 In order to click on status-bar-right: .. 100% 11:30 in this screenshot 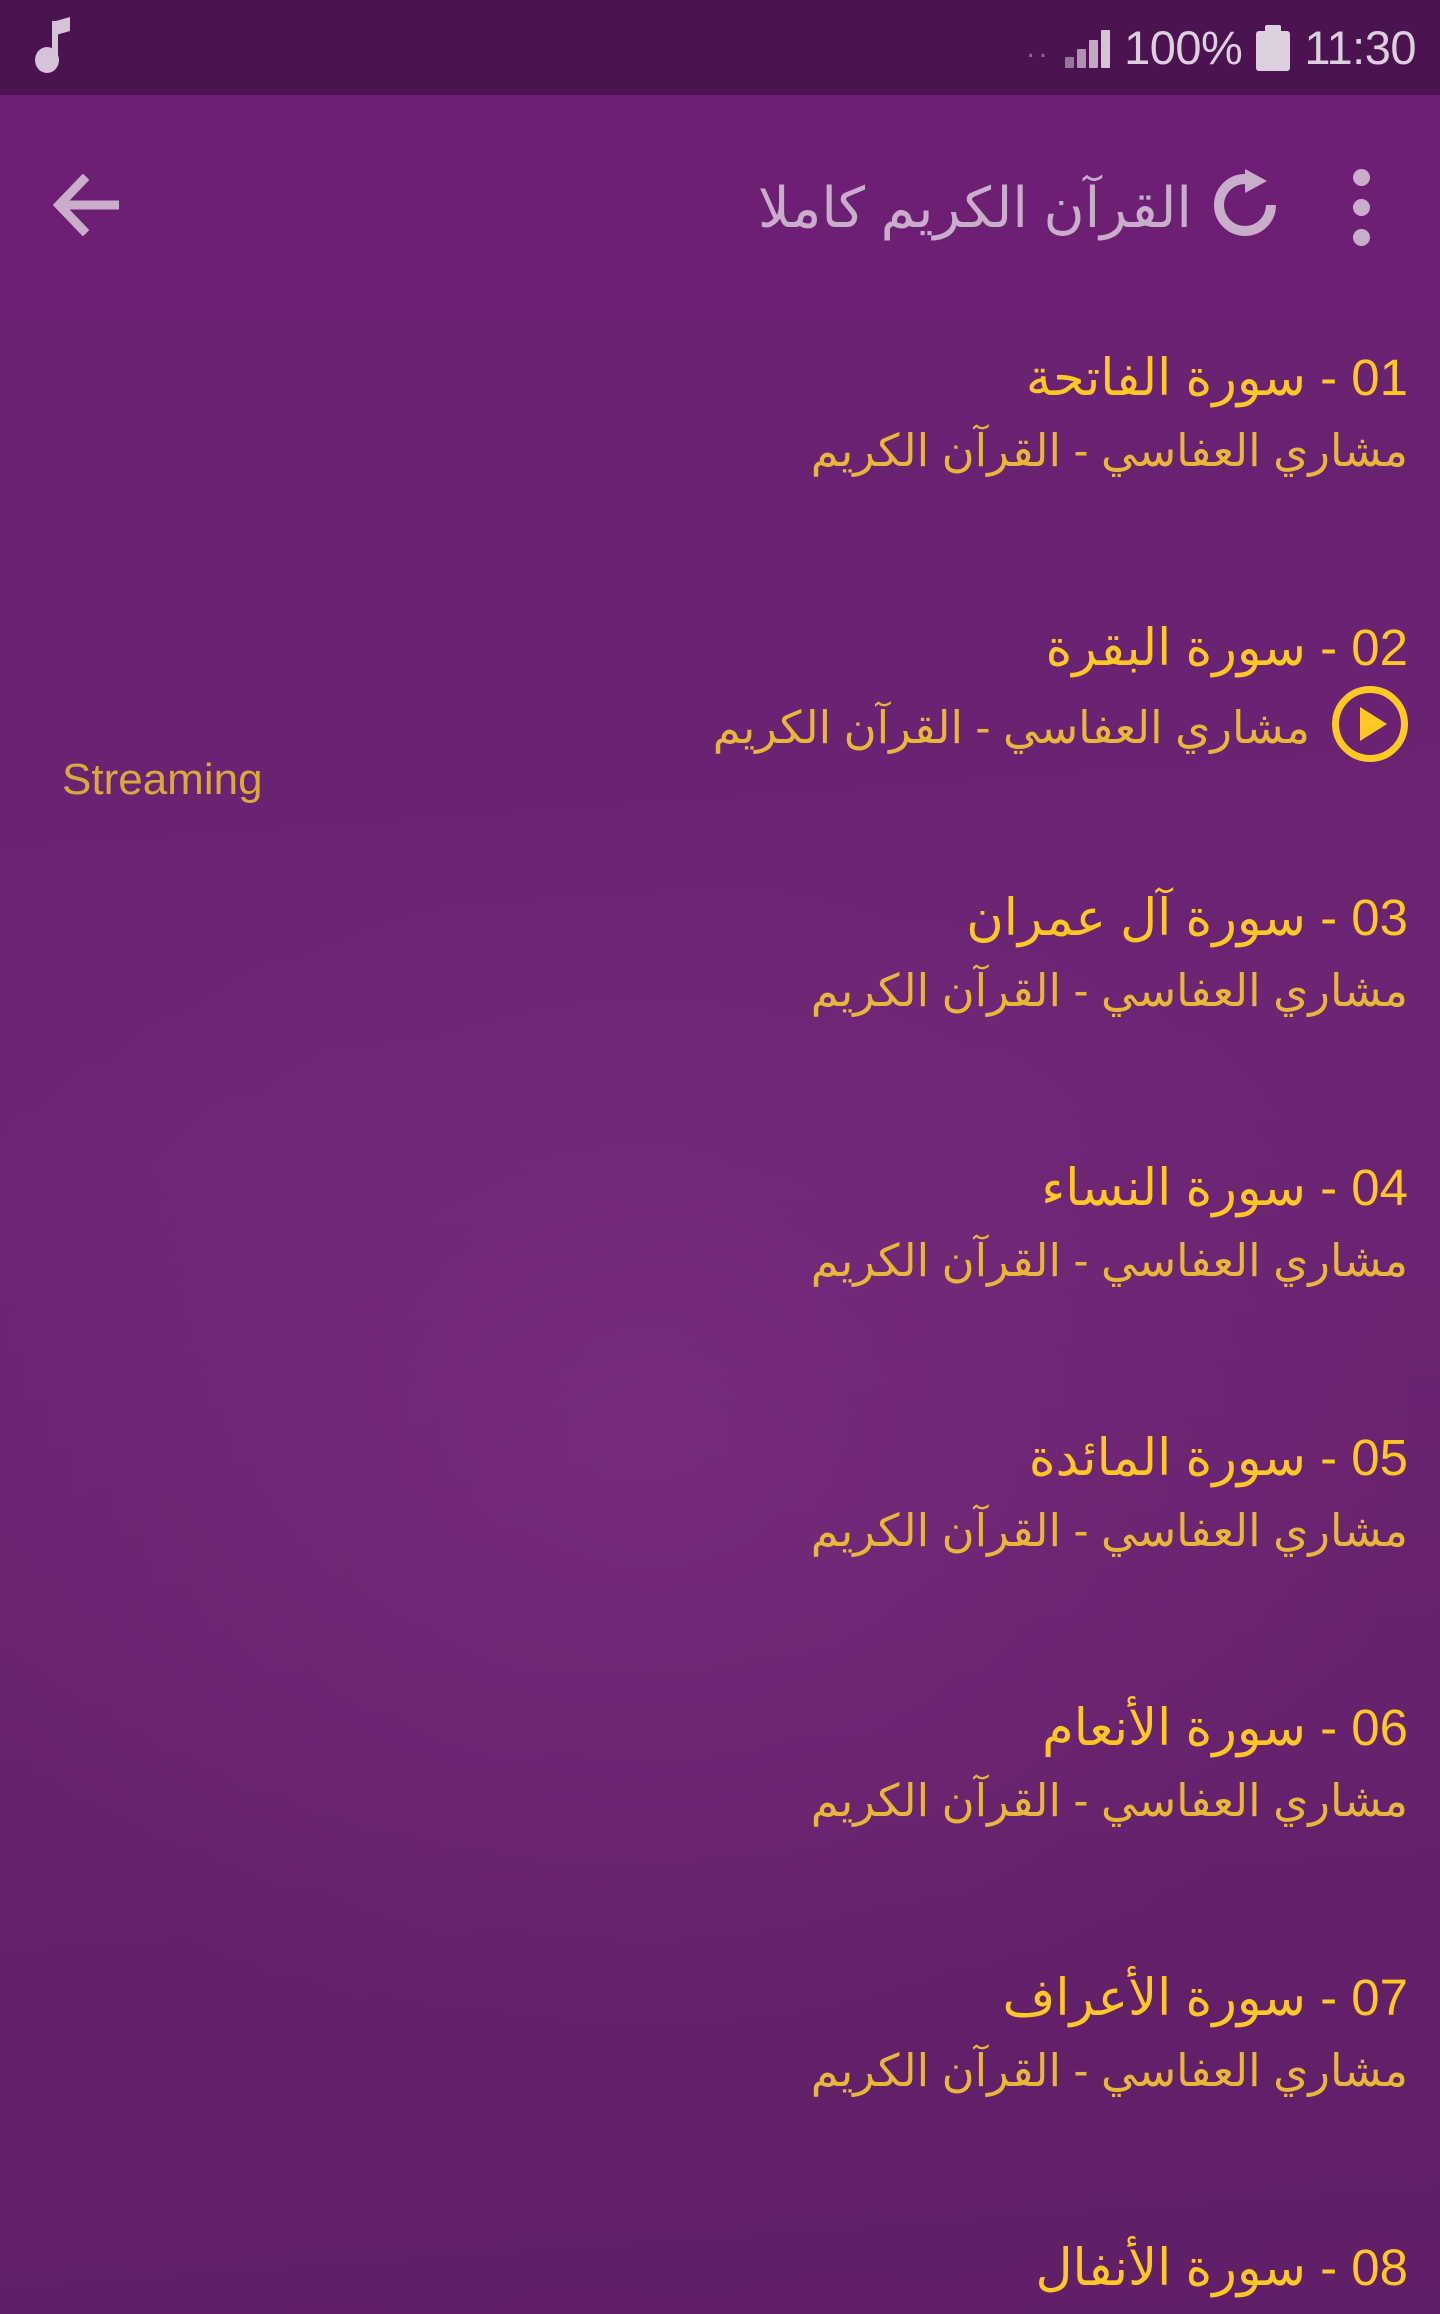, I will do `click(1221, 47)`.